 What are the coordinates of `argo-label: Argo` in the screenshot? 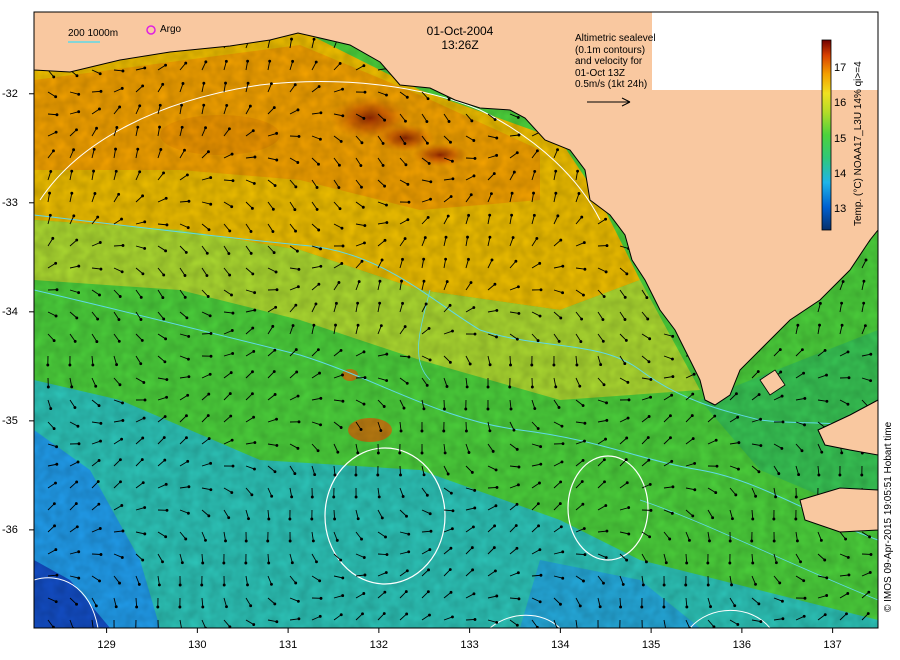 It's located at (171, 29).